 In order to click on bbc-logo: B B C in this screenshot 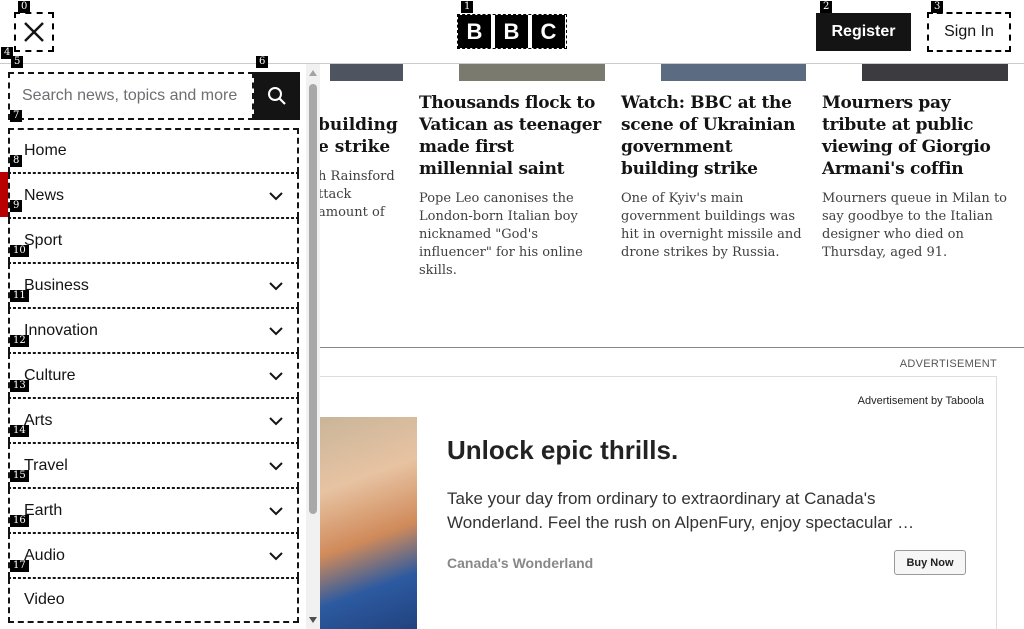, I will do `click(511, 31)`.